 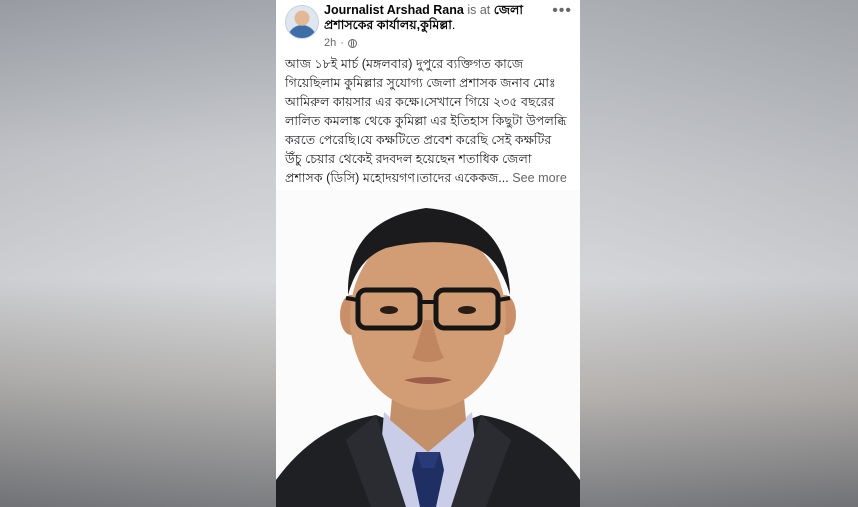 I want to click on timestamp: 2h, so click(x=330, y=43).